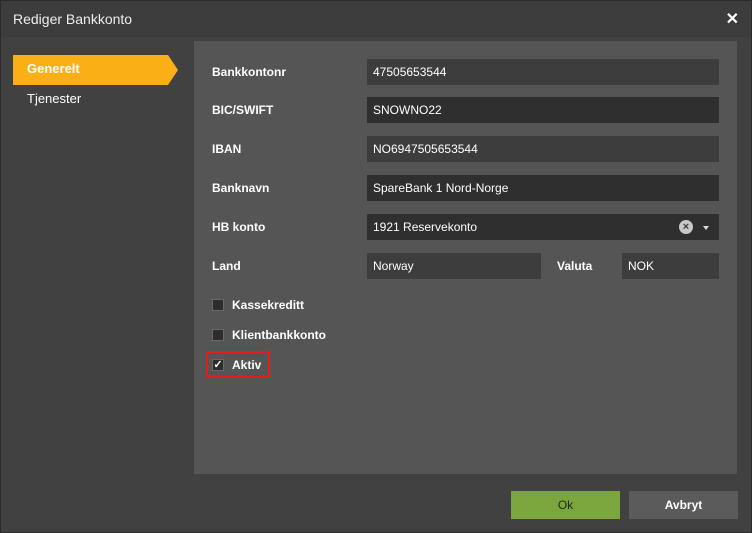 This screenshot has width=752, height=533. I want to click on chevron-down-icon, so click(706, 228).